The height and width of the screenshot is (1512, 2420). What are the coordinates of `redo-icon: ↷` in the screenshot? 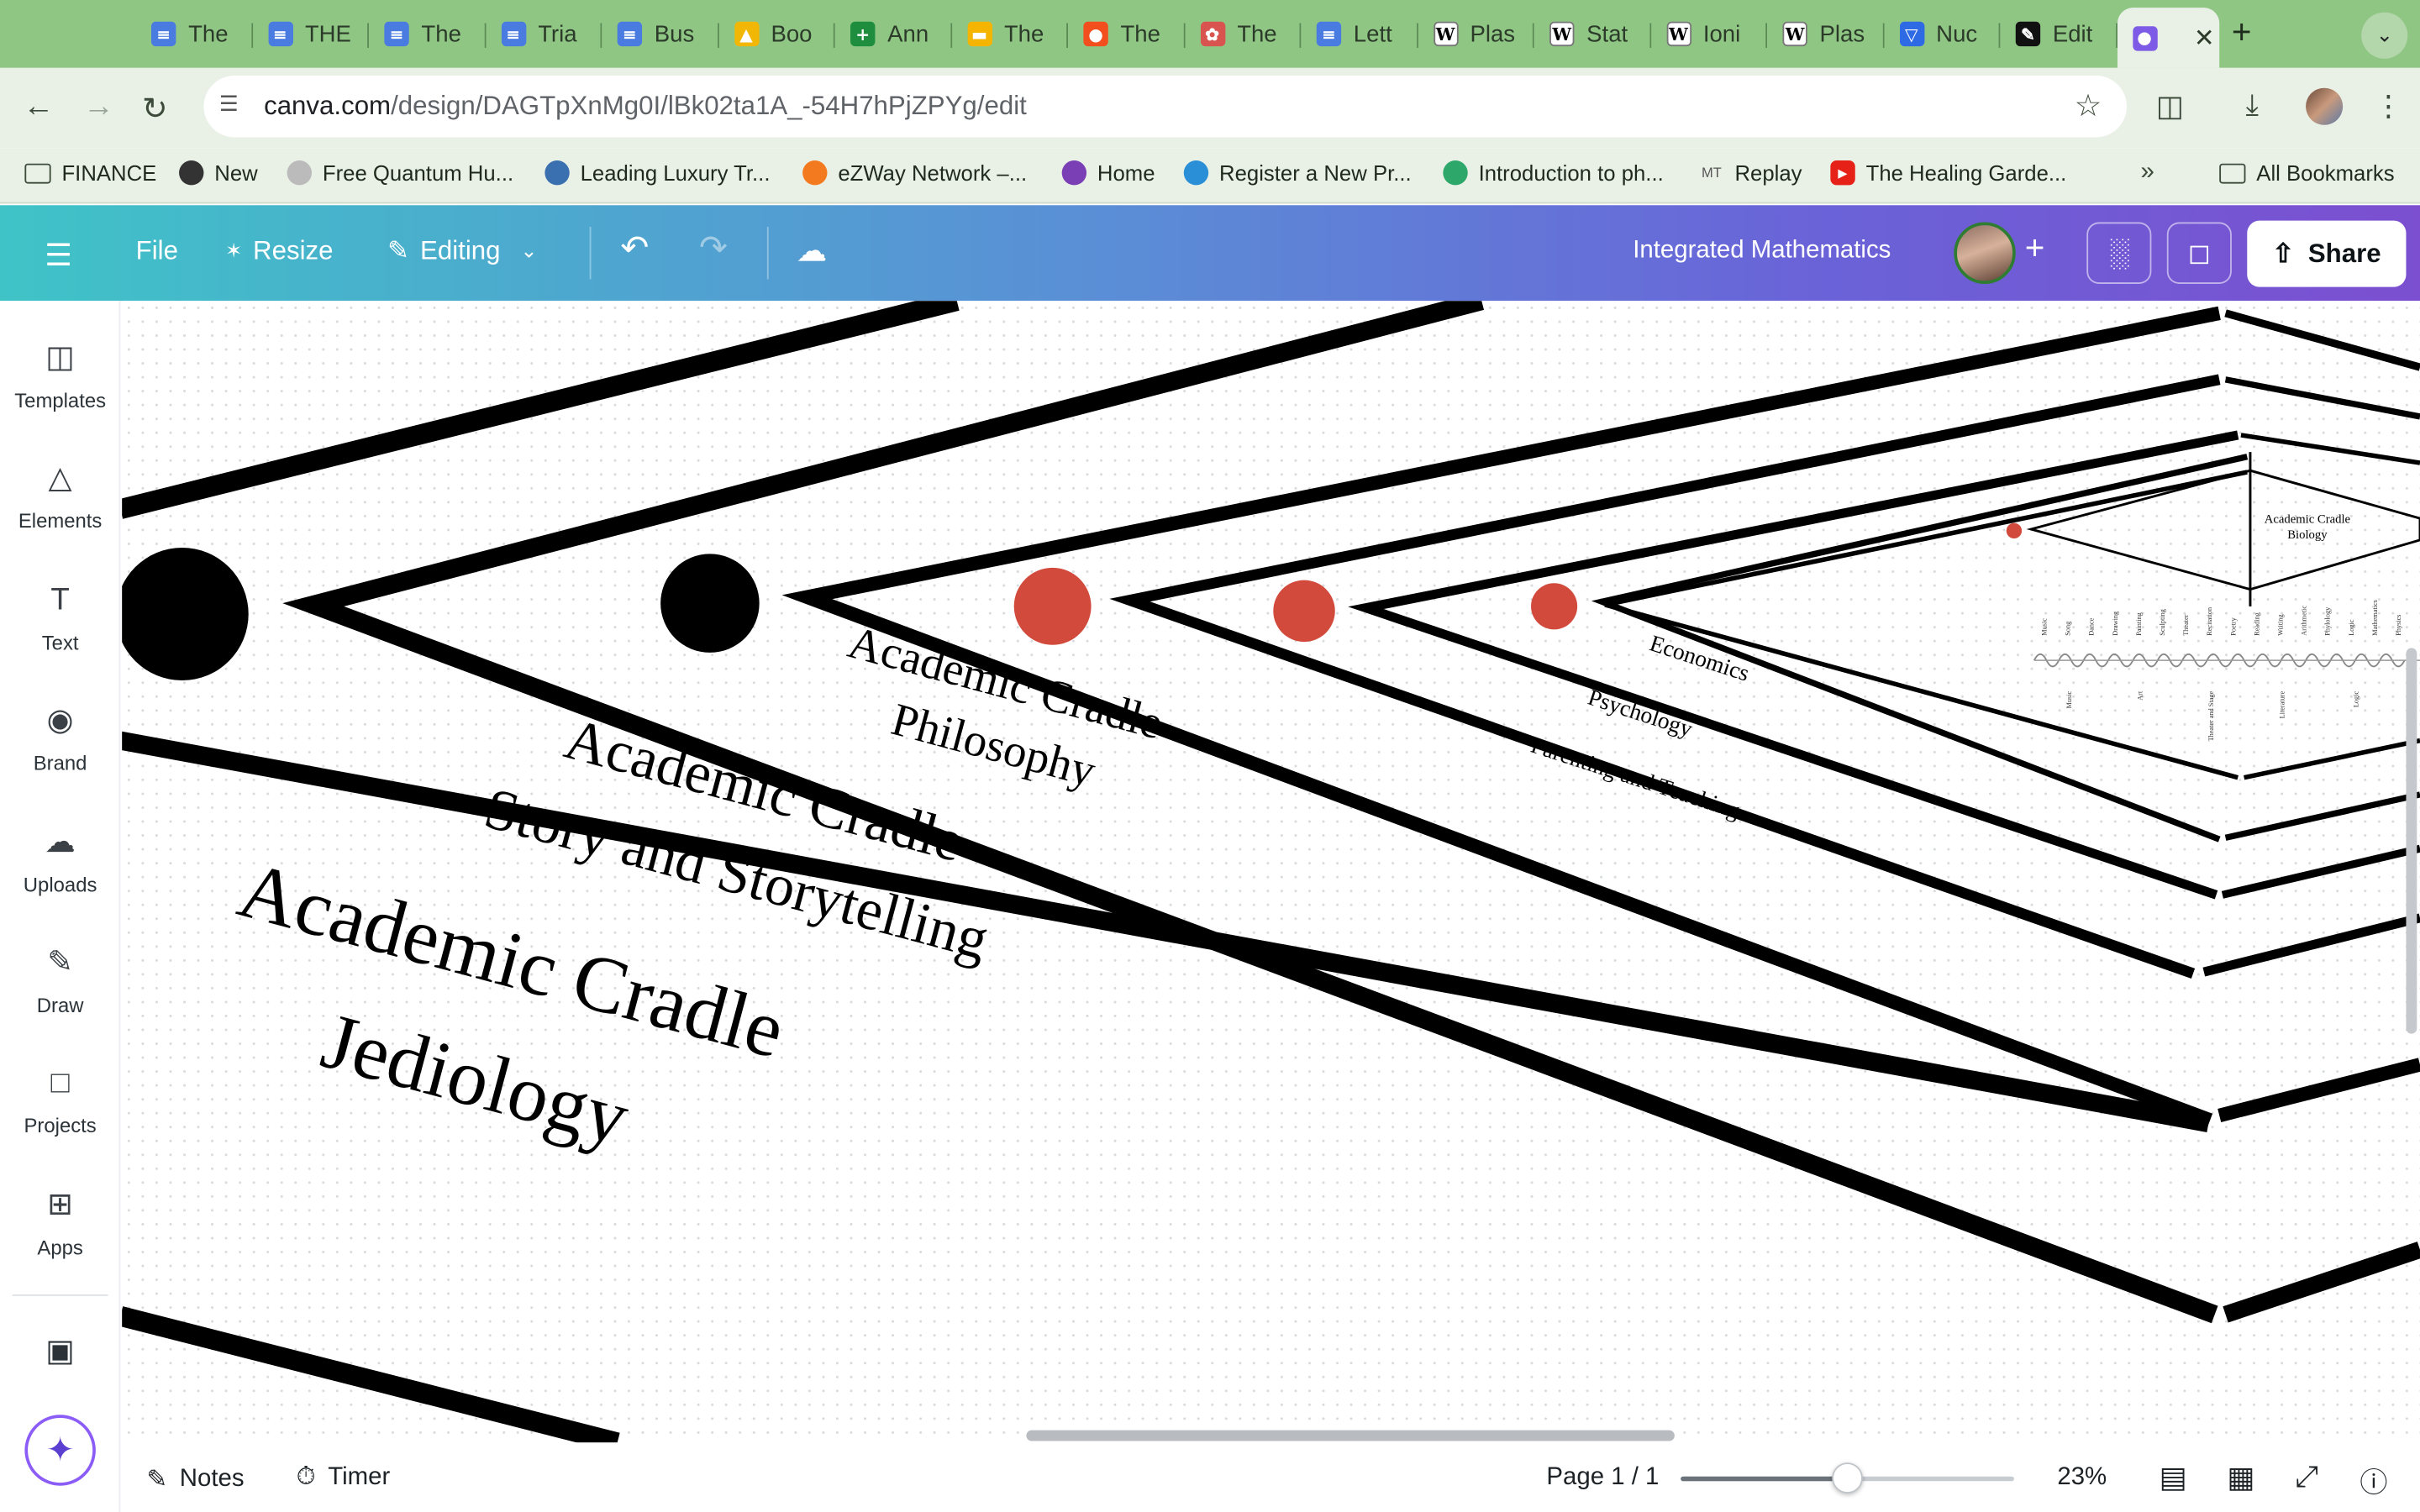 It's located at (713, 248).